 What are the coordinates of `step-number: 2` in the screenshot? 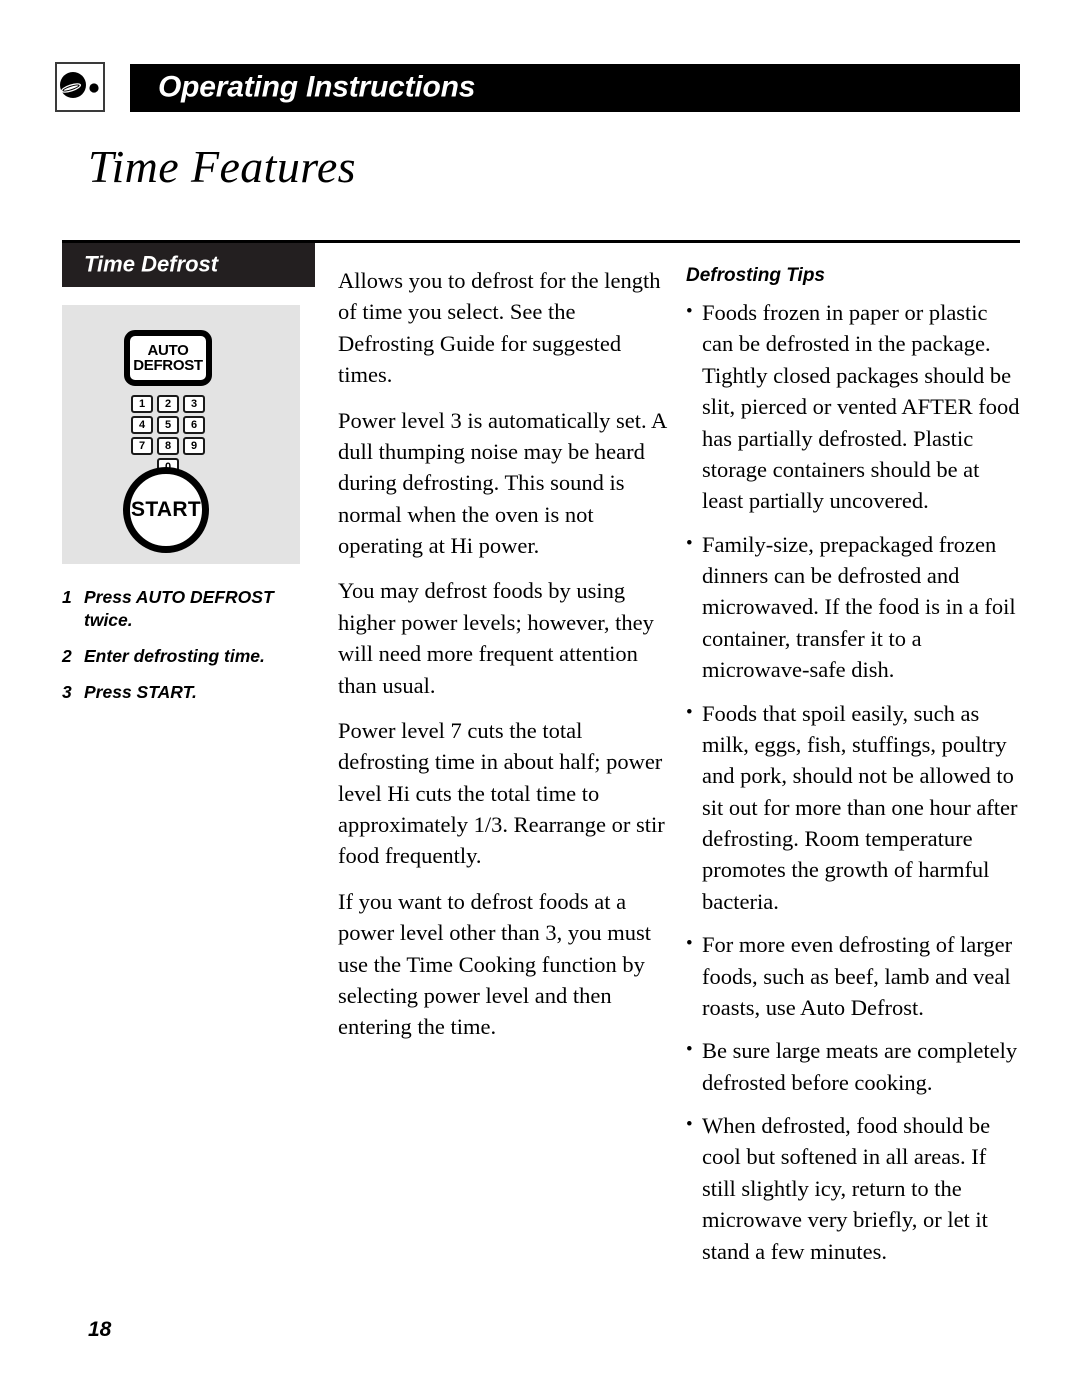 It's located at (67, 656).